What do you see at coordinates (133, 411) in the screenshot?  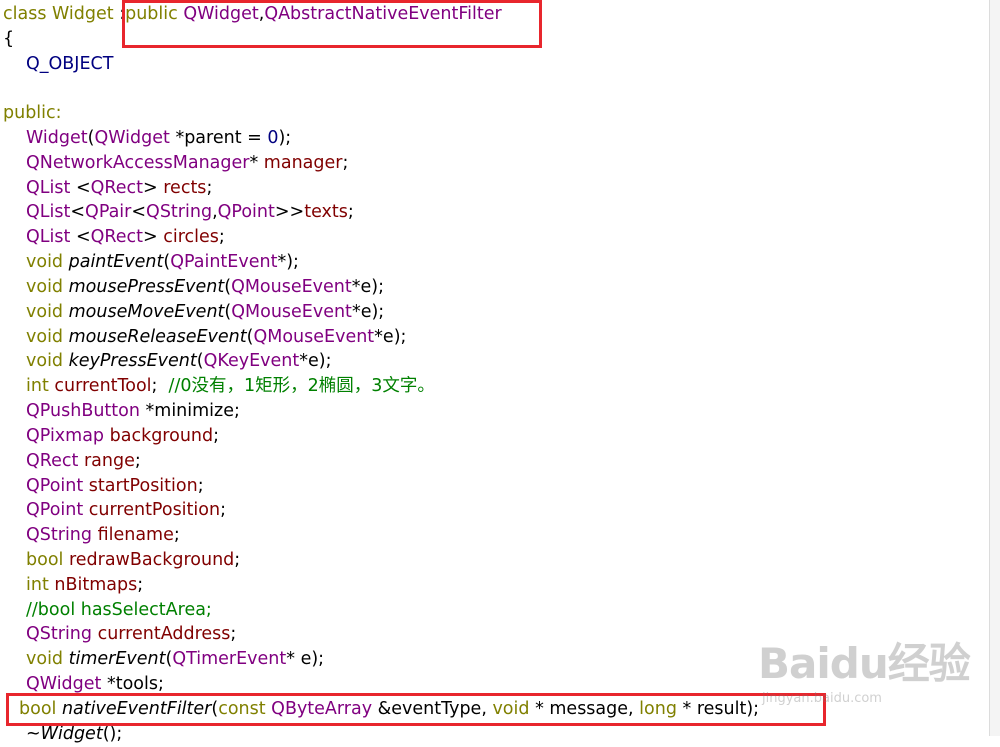 I see `code-line-17: QPushButton *minimize;` at bounding box center [133, 411].